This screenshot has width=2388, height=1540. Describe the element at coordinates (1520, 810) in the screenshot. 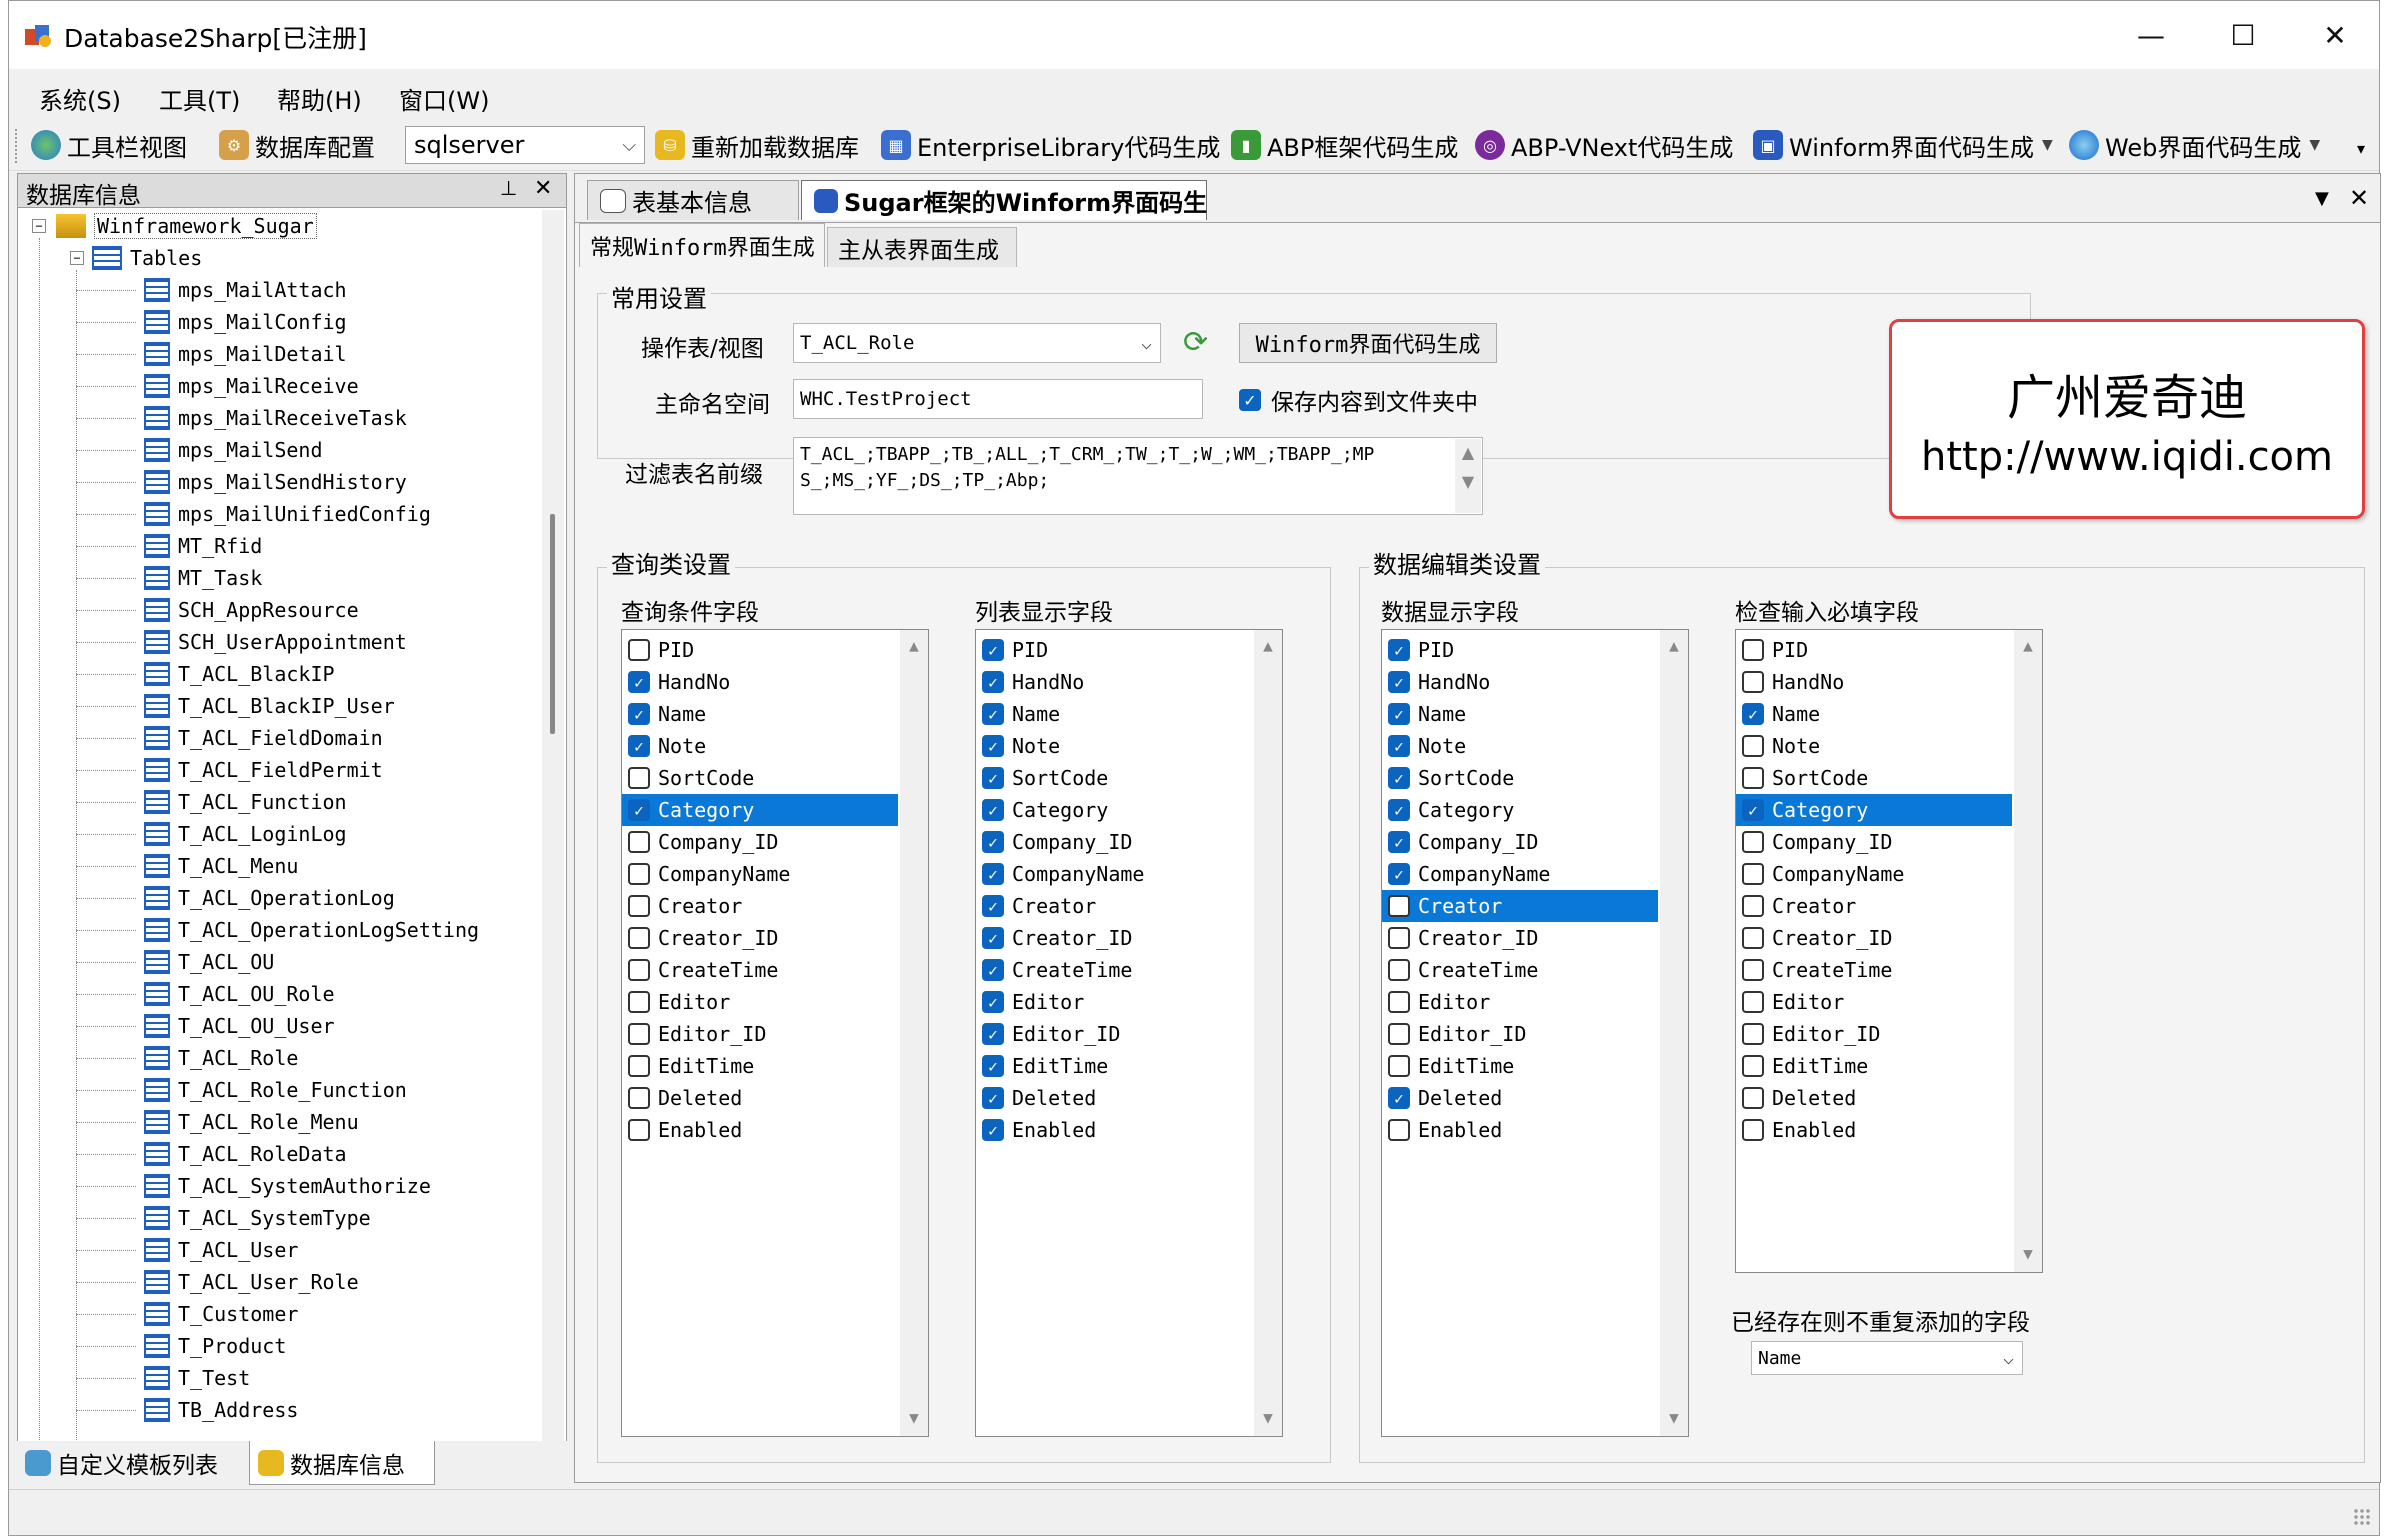

I see `field-row: ✓ Category` at that location.